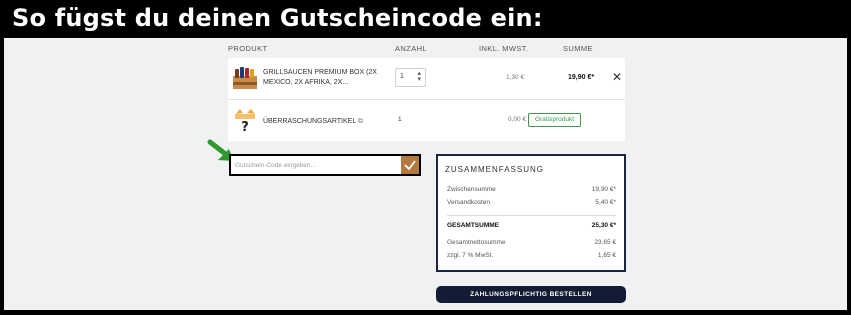 Image resolution: width=851 pixels, height=315 pixels. I want to click on item-price: 1,30 €, so click(515, 77).